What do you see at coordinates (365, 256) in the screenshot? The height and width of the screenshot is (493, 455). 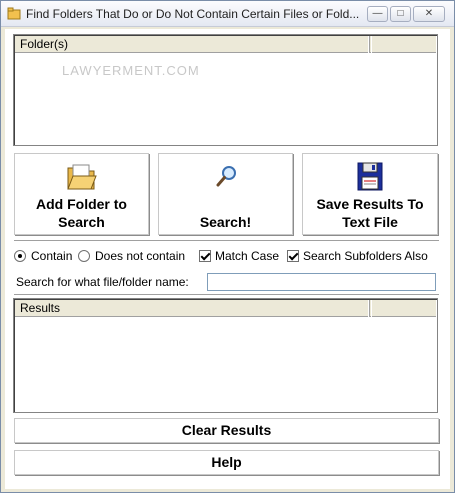 I see `search-subfolders-label: Search Subfolders Also` at bounding box center [365, 256].